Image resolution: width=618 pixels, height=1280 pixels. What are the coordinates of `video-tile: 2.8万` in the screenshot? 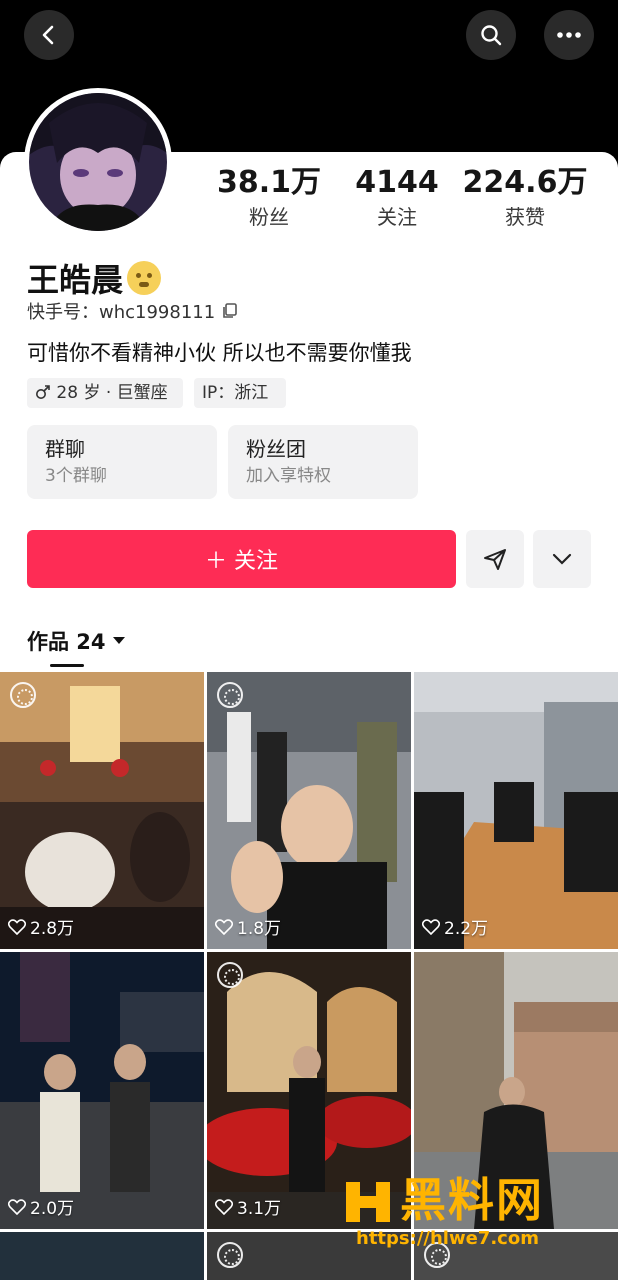 It's located at (102, 810).